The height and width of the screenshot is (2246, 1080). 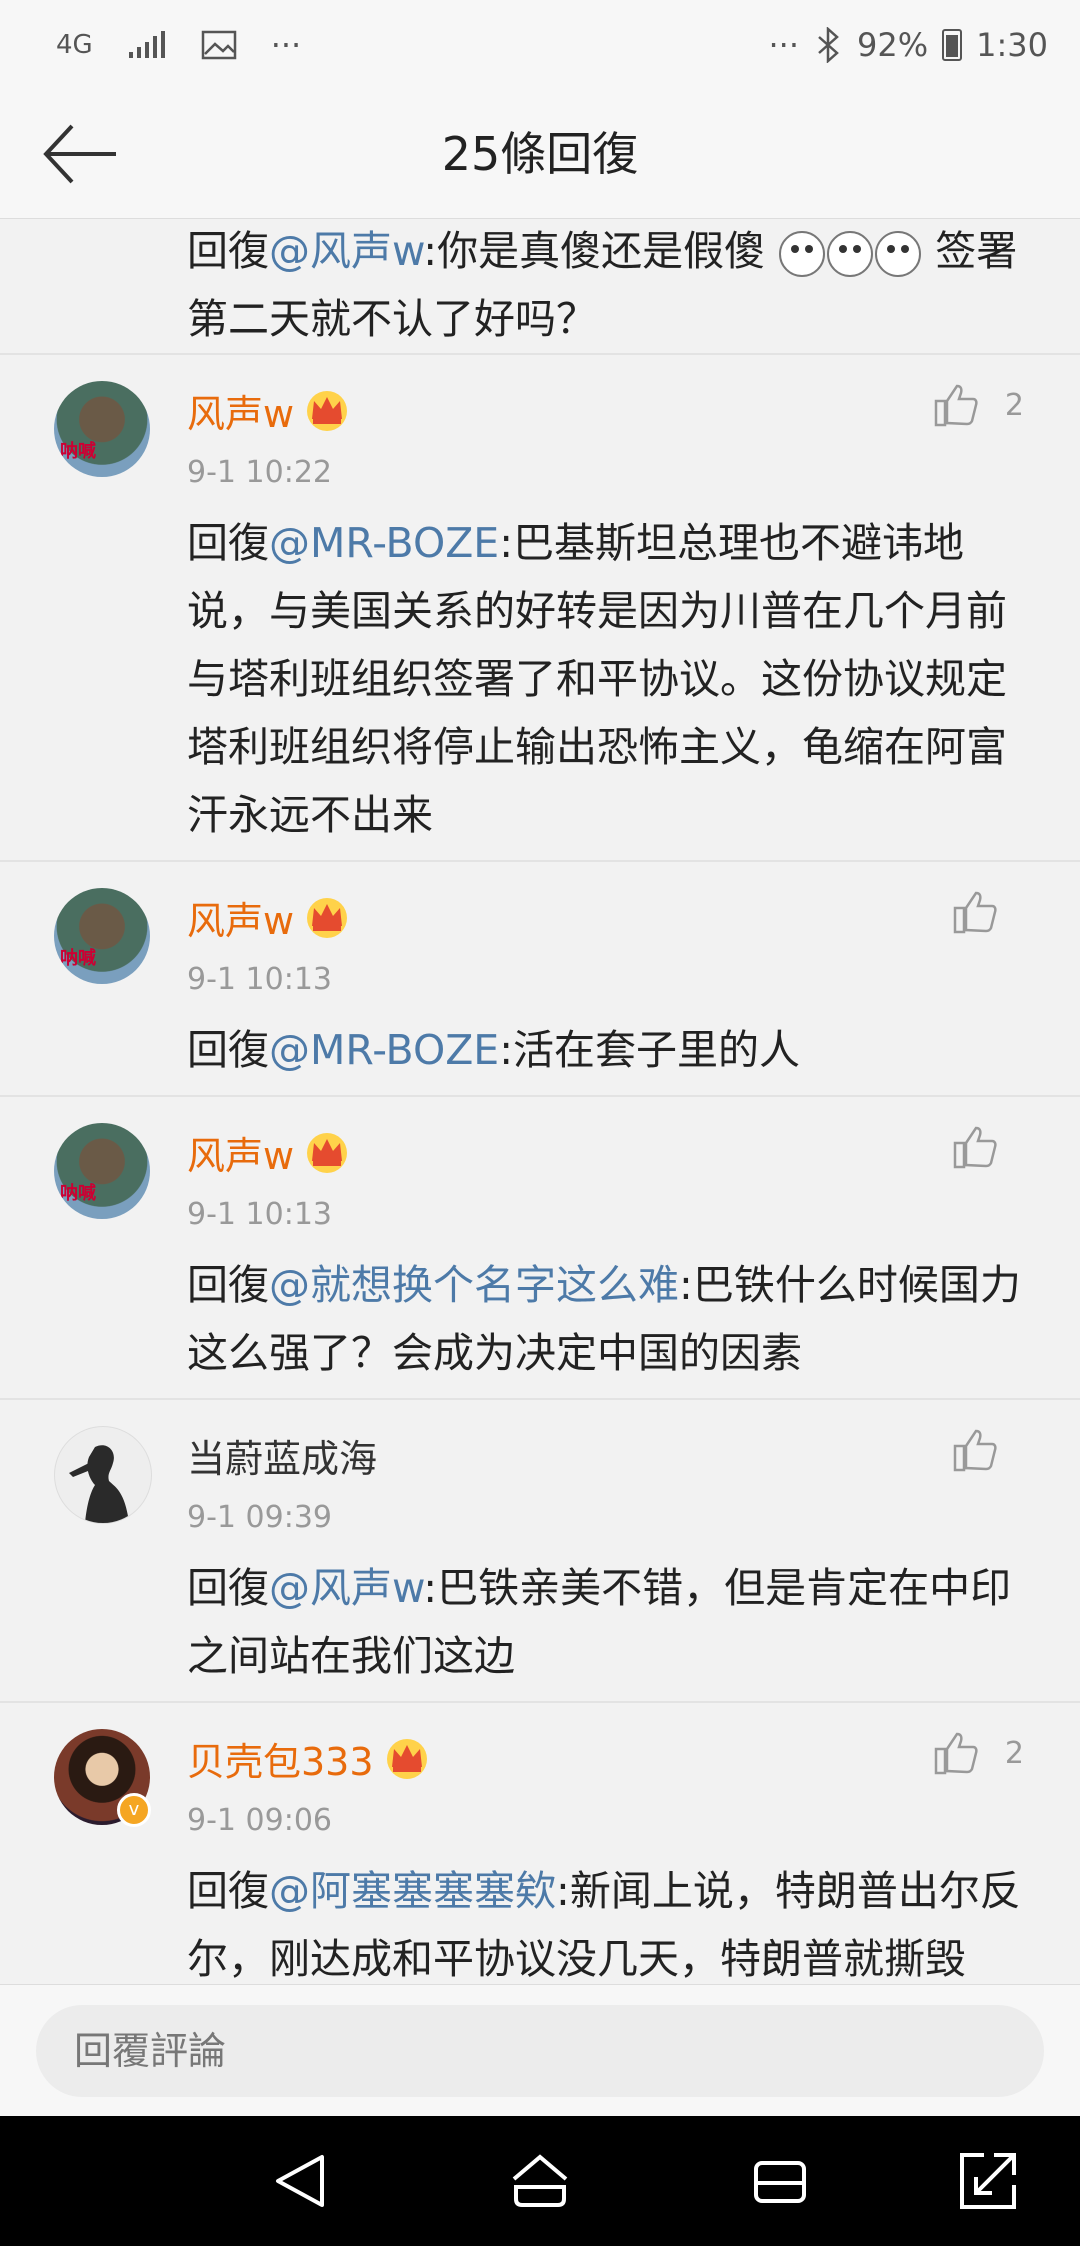 I want to click on comment-text: 回復@风声w:巴铁亲美不错，但是肯定在中印之间站在我们这边, so click(x=607, y=1622).